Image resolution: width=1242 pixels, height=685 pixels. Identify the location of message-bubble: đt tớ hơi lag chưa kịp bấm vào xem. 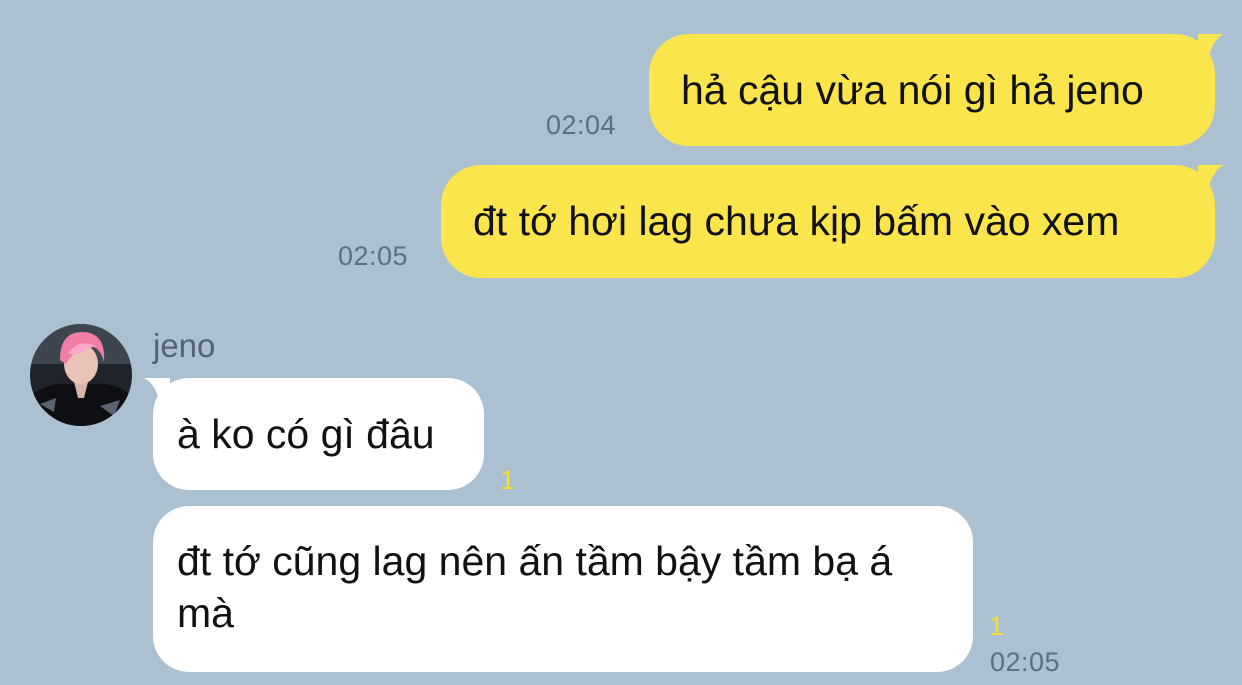
(828, 221).